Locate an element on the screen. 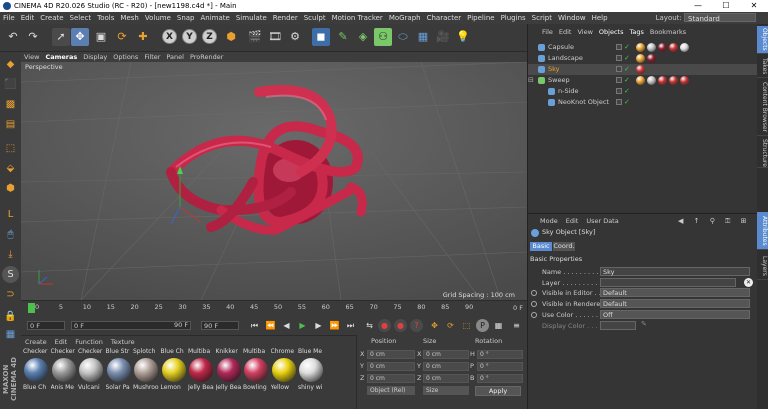 The image size is (768, 409). texture-mode-icon: ▩ is located at coordinates (10, 104).